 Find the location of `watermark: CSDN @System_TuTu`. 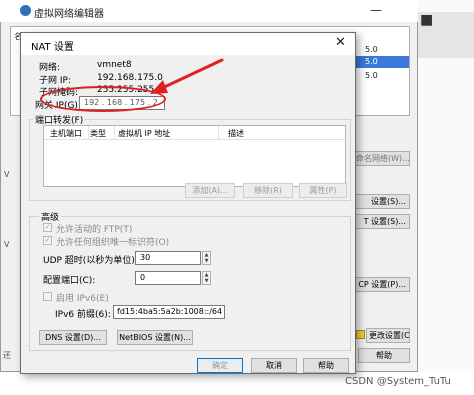

watermark: CSDN @System_TuTu is located at coordinates (398, 381).